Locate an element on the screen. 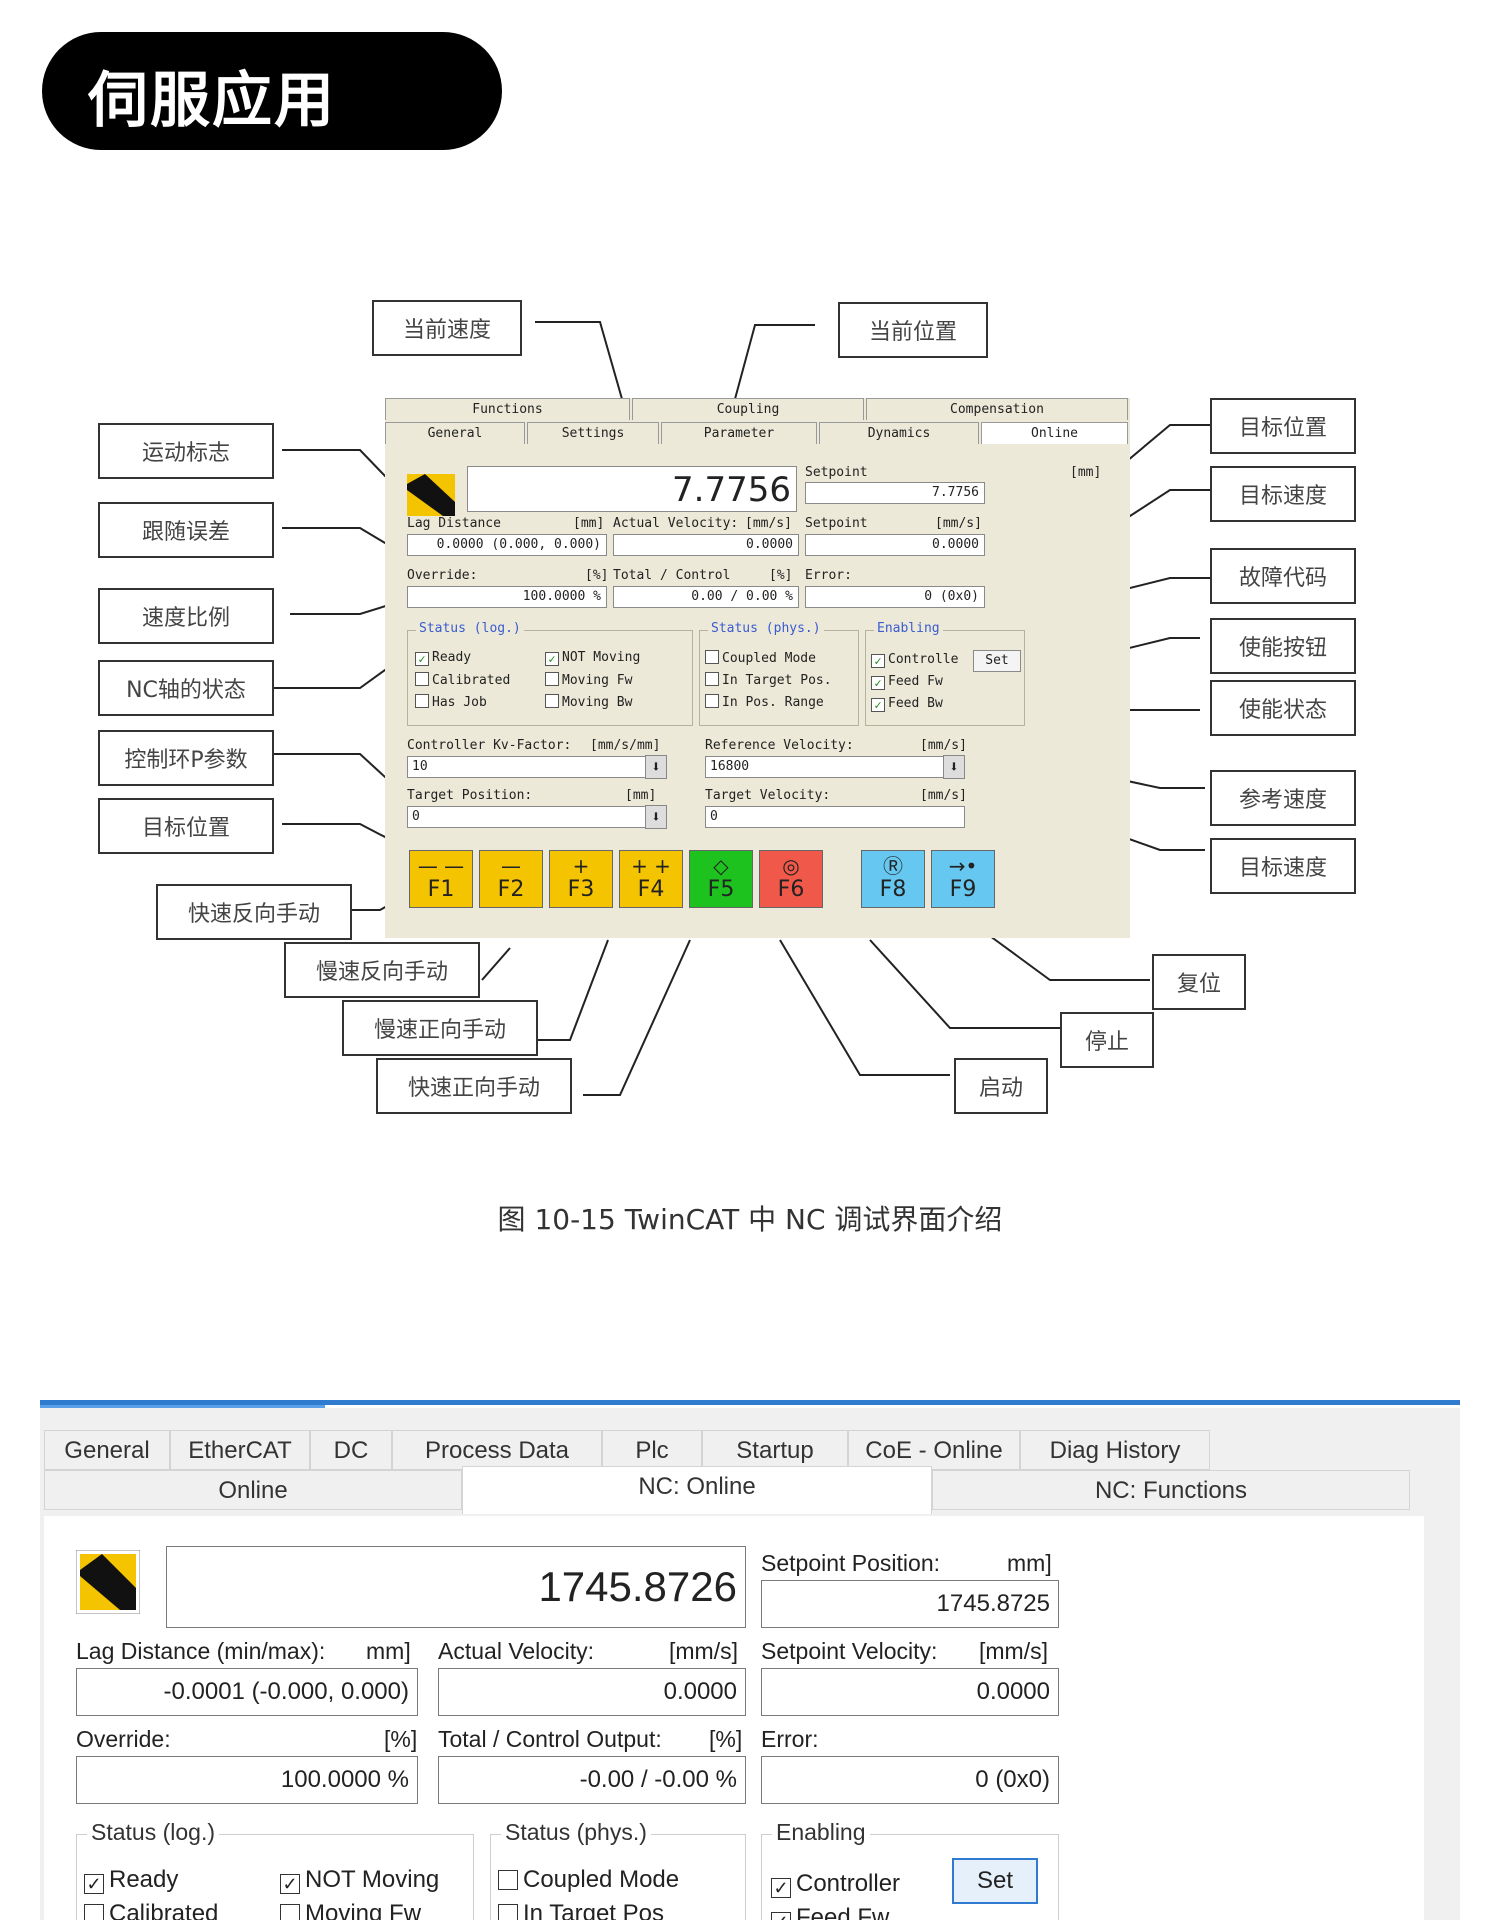 The height and width of the screenshot is (1920, 1500). old-cb-has-job: Has Job is located at coordinates (451, 702).